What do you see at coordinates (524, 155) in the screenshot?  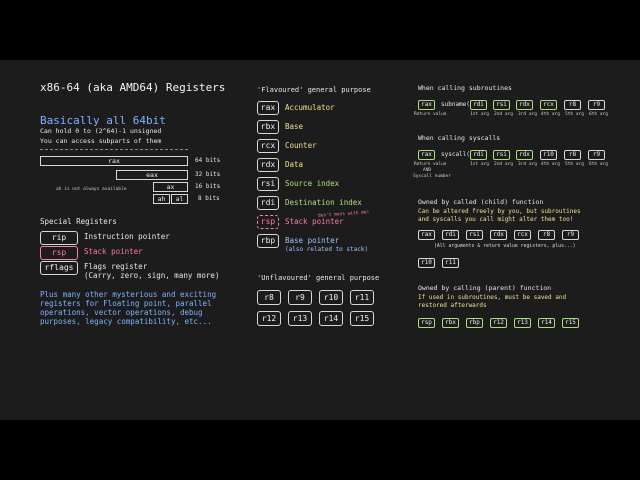 I see `sys-arg-rdx: rdx` at bounding box center [524, 155].